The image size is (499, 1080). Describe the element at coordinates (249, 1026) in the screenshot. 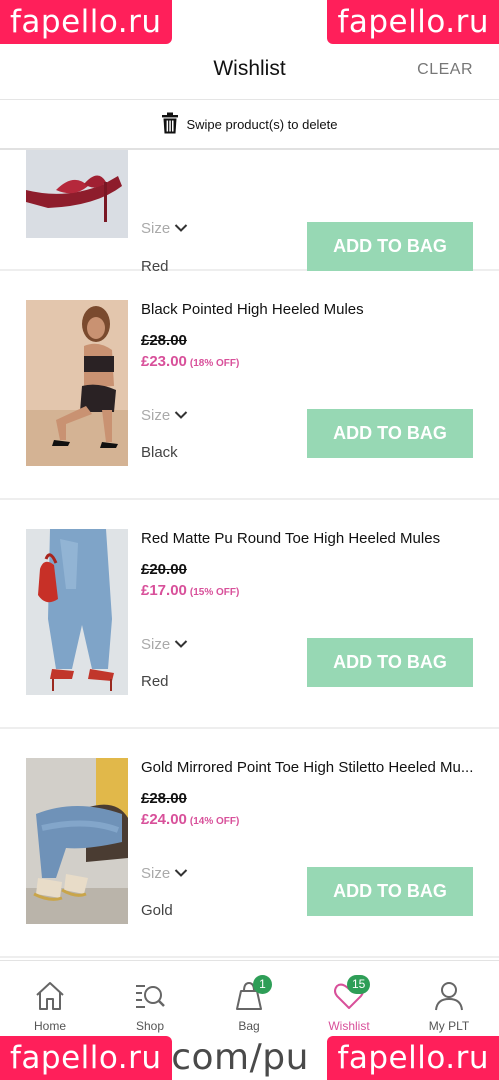

I see `tab-label: Bag` at that location.